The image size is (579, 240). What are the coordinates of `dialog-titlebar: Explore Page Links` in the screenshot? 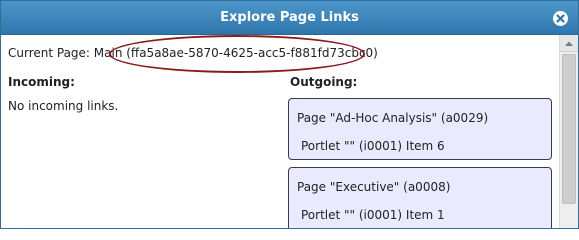 It's located at (289, 18).